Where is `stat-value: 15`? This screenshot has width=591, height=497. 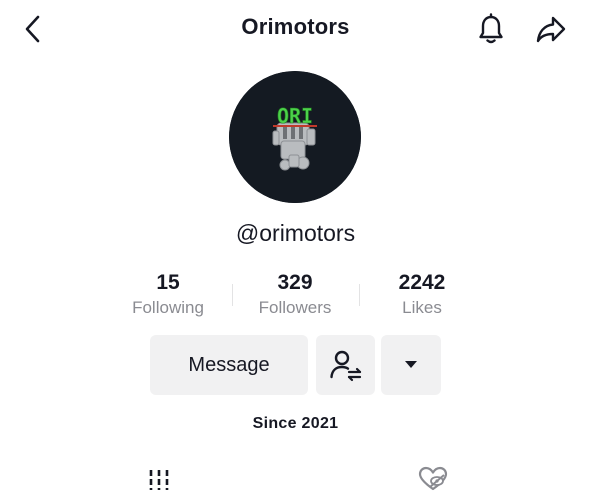
stat-value: 15 is located at coordinates (168, 282).